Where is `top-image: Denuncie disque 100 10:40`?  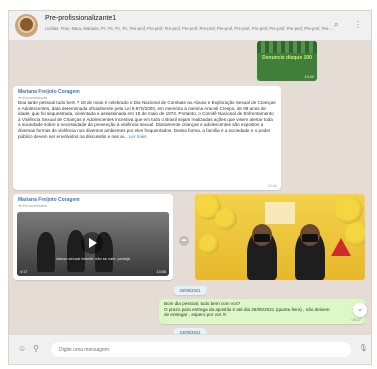 top-image: Denuncie disque 100 10:40 is located at coordinates (287, 61).